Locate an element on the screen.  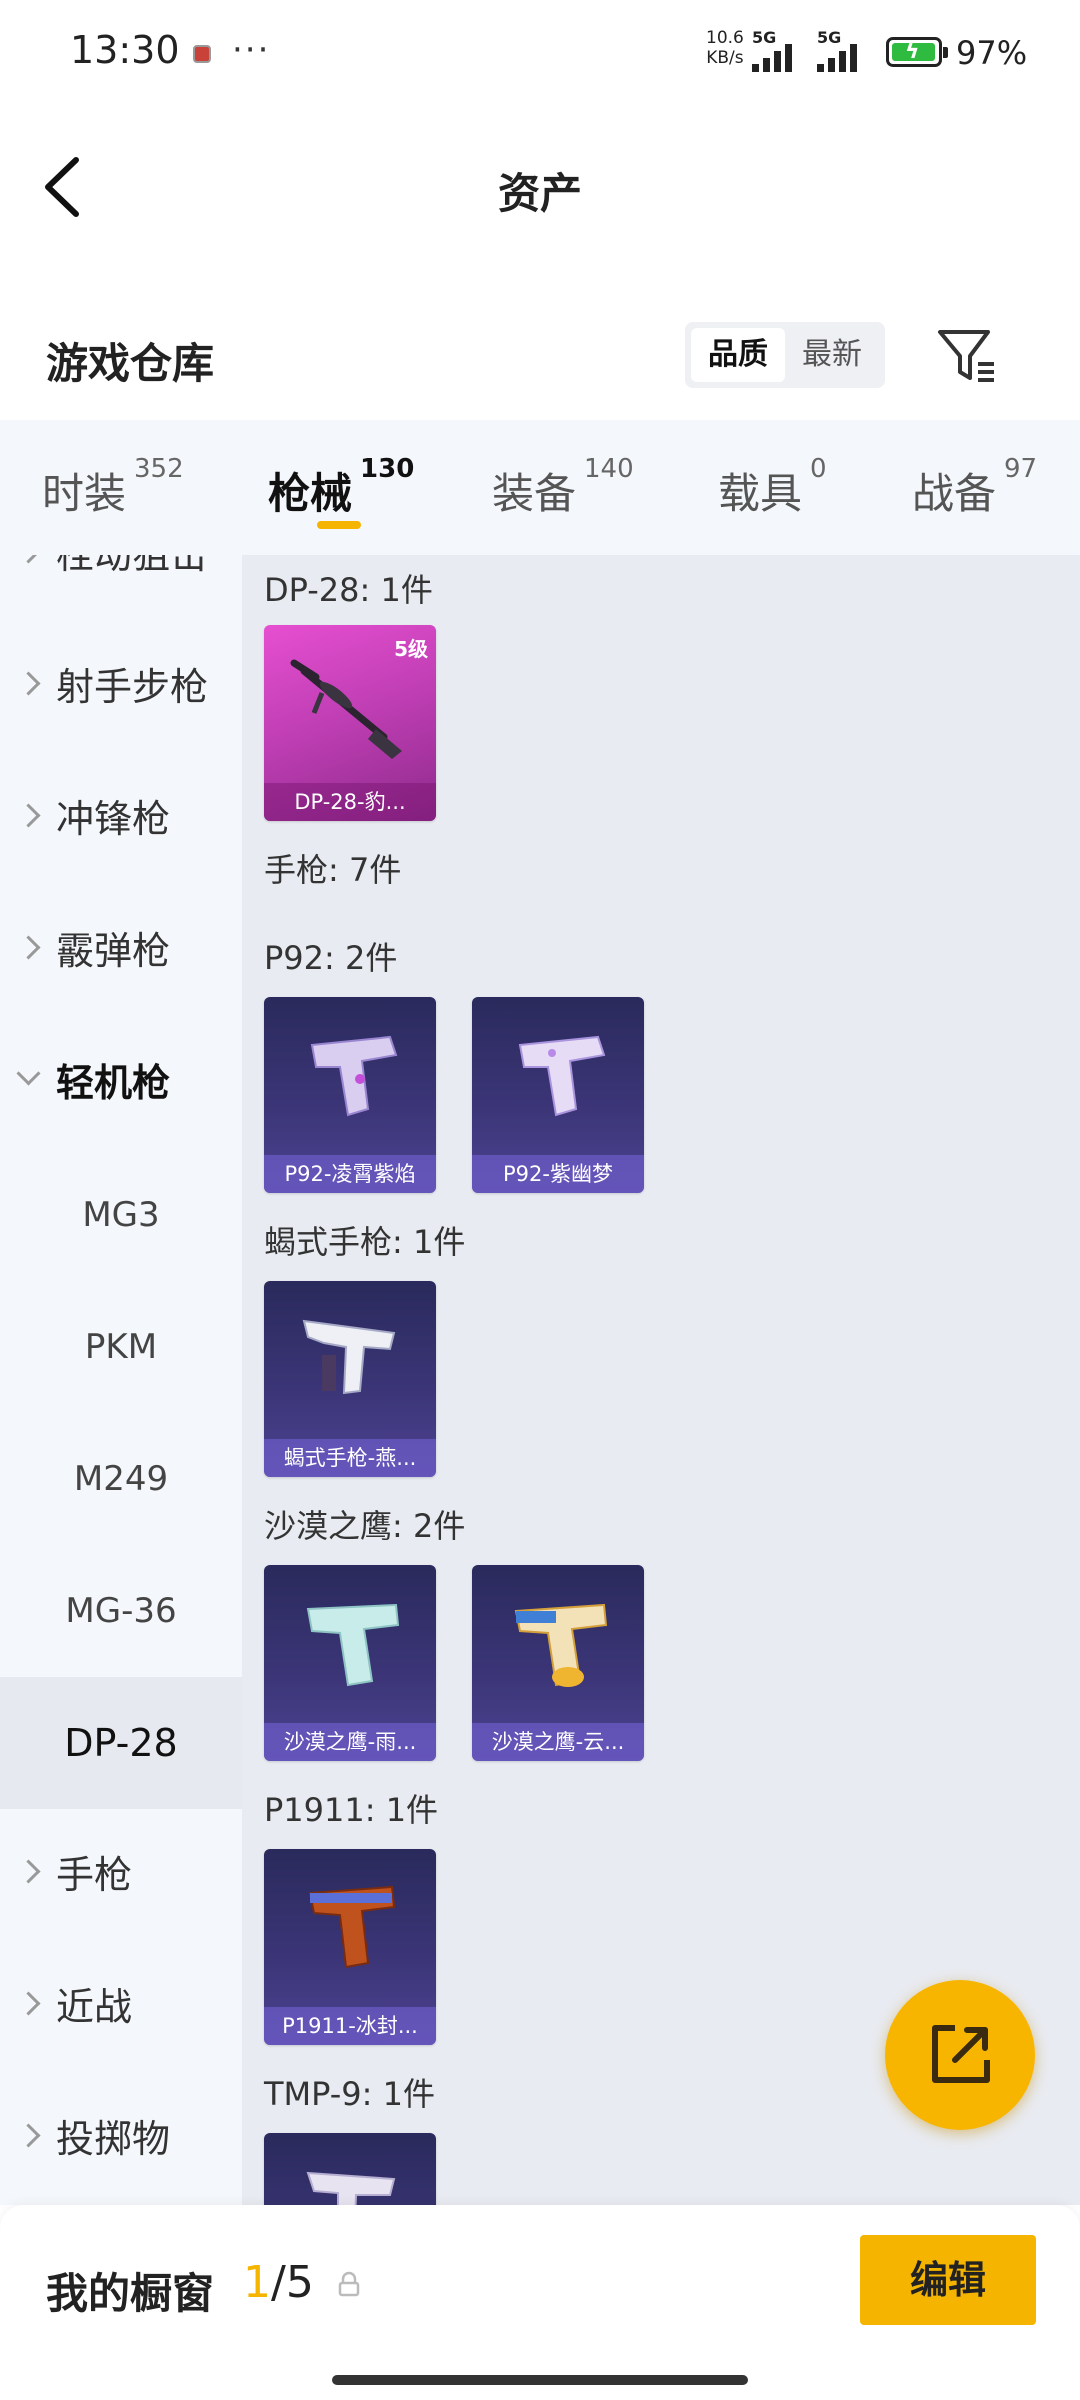
tab-count: 352 is located at coordinates (159, 469).